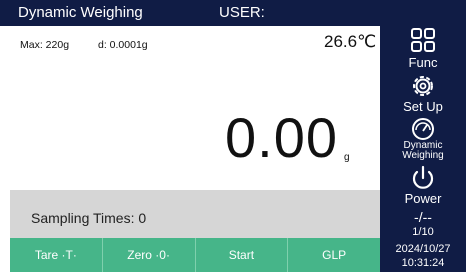  What do you see at coordinates (242, 255) in the screenshot?
I see `start-button: Start` at bounding box center [242, 255].